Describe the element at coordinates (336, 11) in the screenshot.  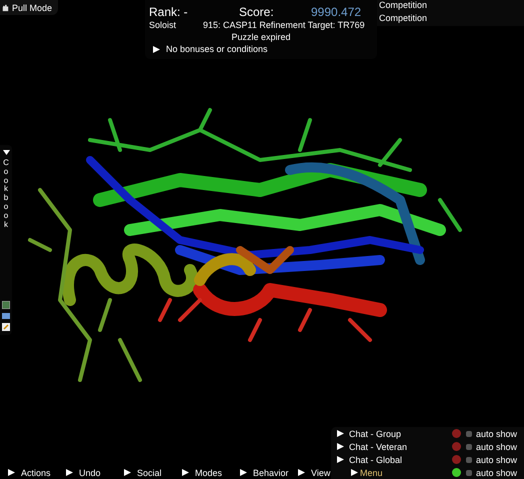
I see `score-value: 9990.472` at that location.